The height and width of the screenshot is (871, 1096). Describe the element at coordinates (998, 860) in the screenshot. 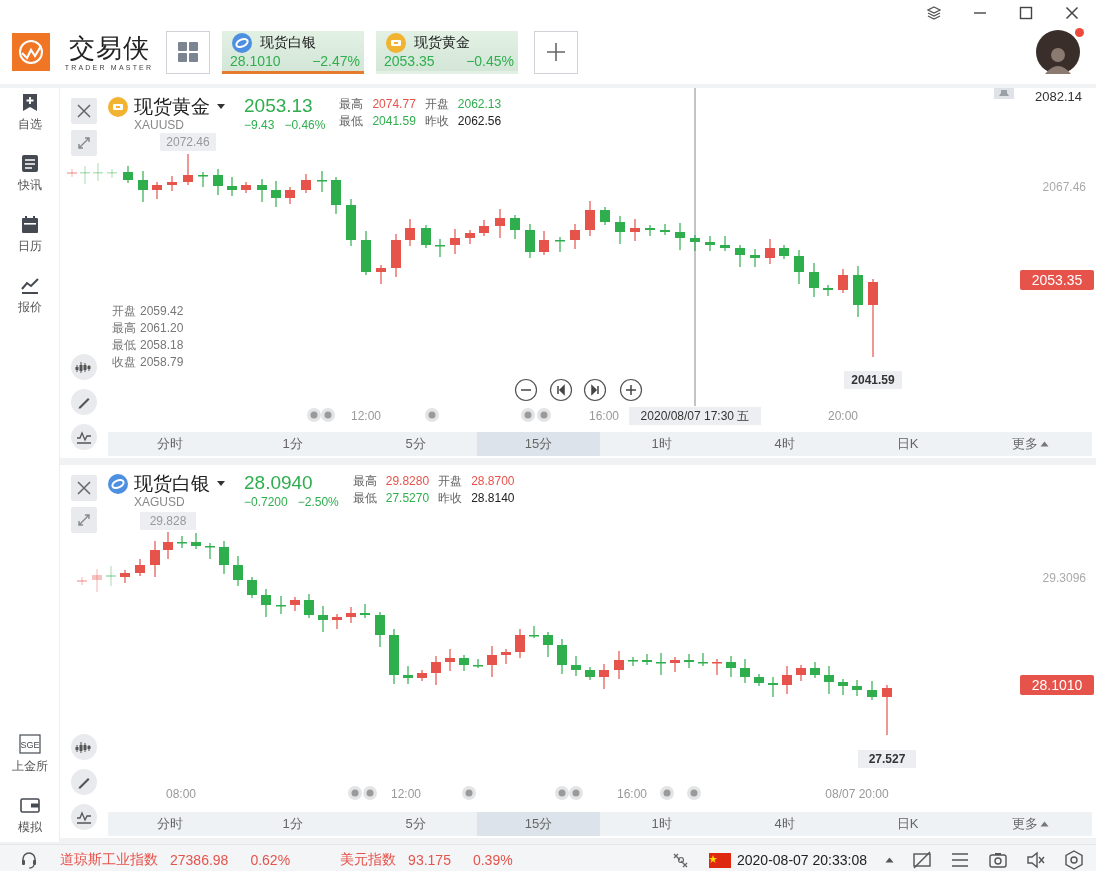

I see `camera-icon` at that location.